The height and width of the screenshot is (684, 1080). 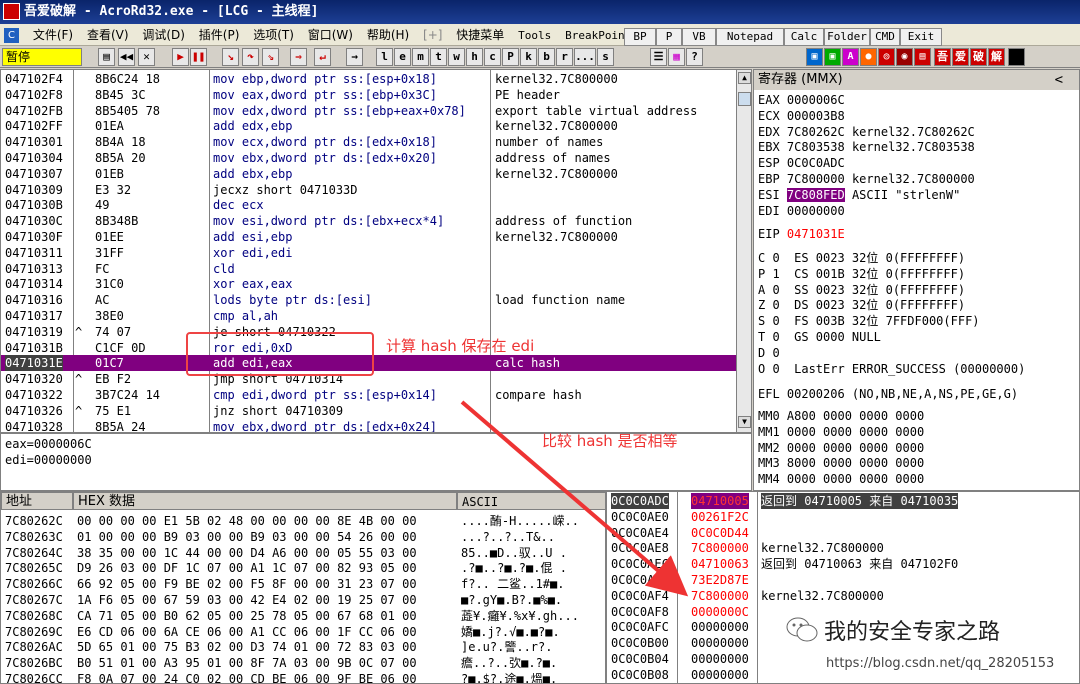 I want to click on brand-button-2: 爱, so click(x=960, y=57).